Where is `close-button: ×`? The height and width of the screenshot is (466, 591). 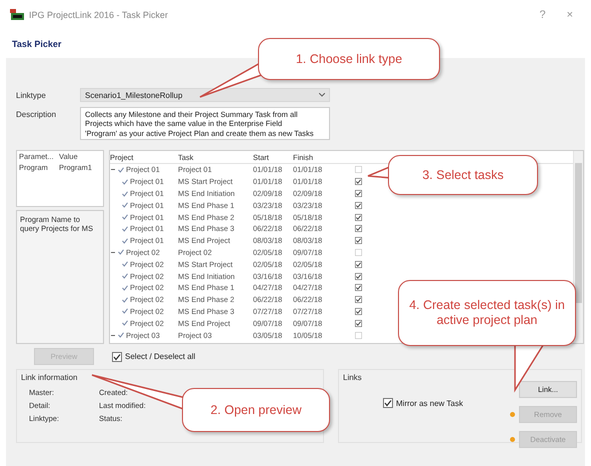 close-button: × is located at coordinates (569, 15).